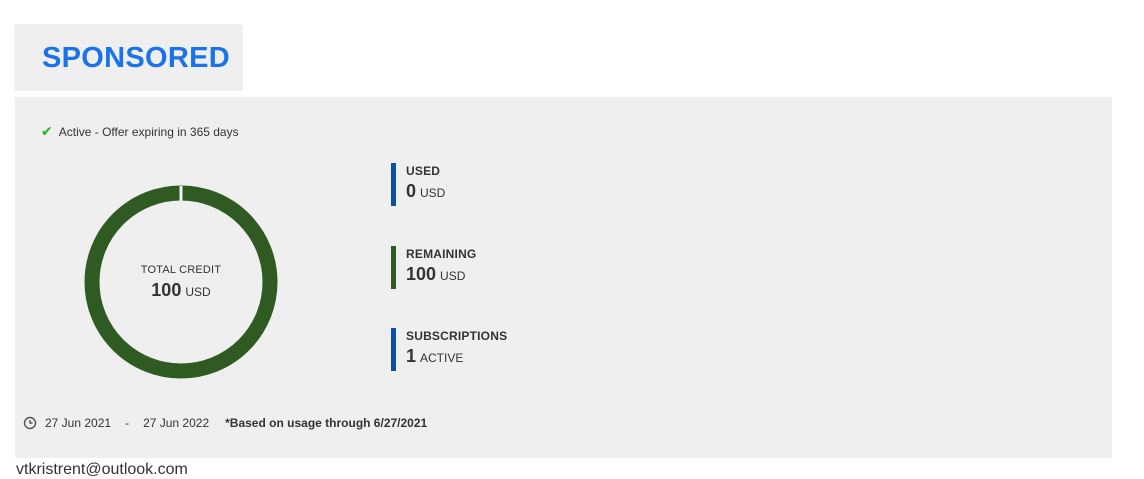 The height and width of the screenshot is (479, 1144). What do you see at coordinates (181, 269) in the screenshot?
I see `total-credit-label: TOTAL CREDIT` at bounding box center [181, 269].